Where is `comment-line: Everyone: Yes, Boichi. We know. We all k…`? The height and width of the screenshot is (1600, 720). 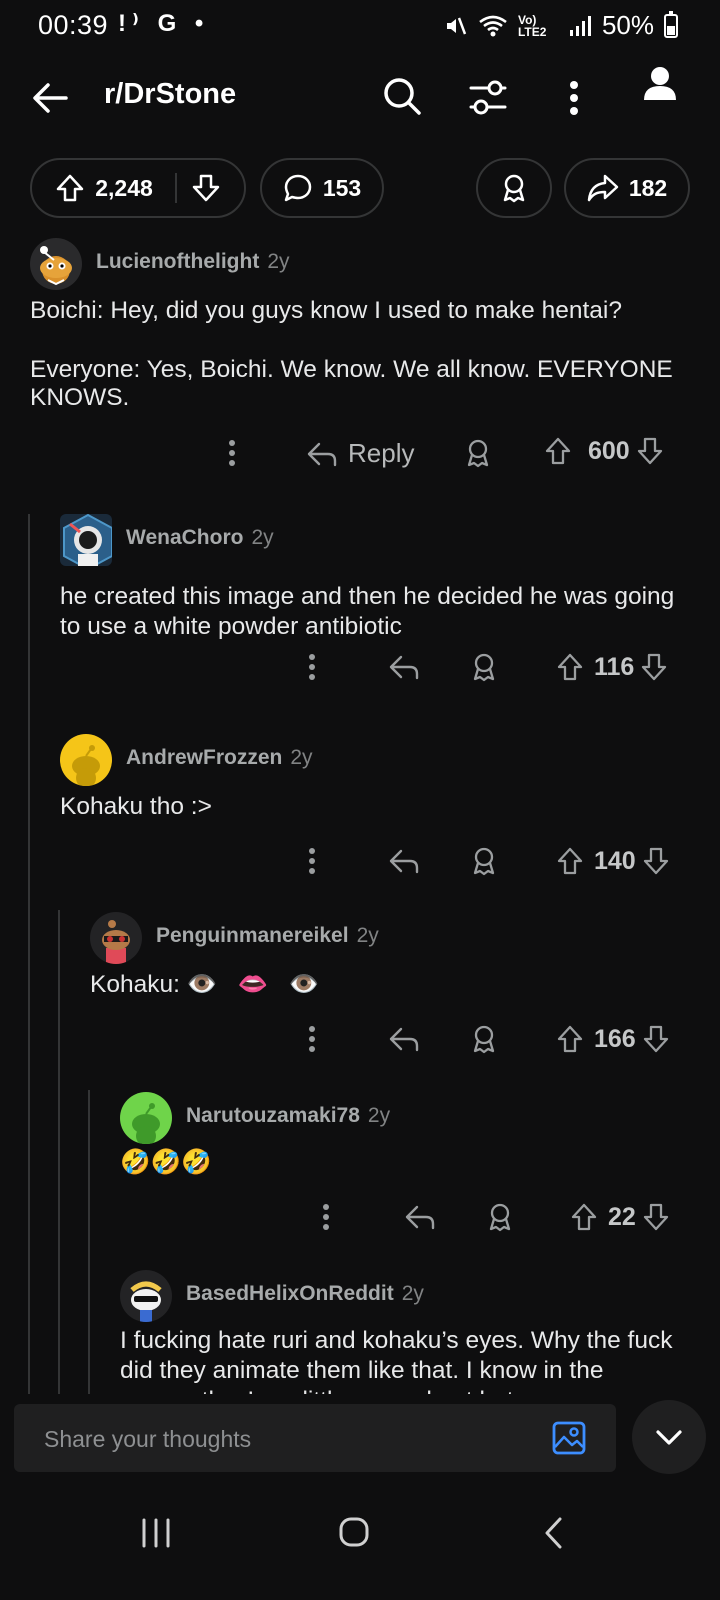
comment-line: Everyone: Yes, Boichi. We know. We all k… is located at coordinates (351, 383).